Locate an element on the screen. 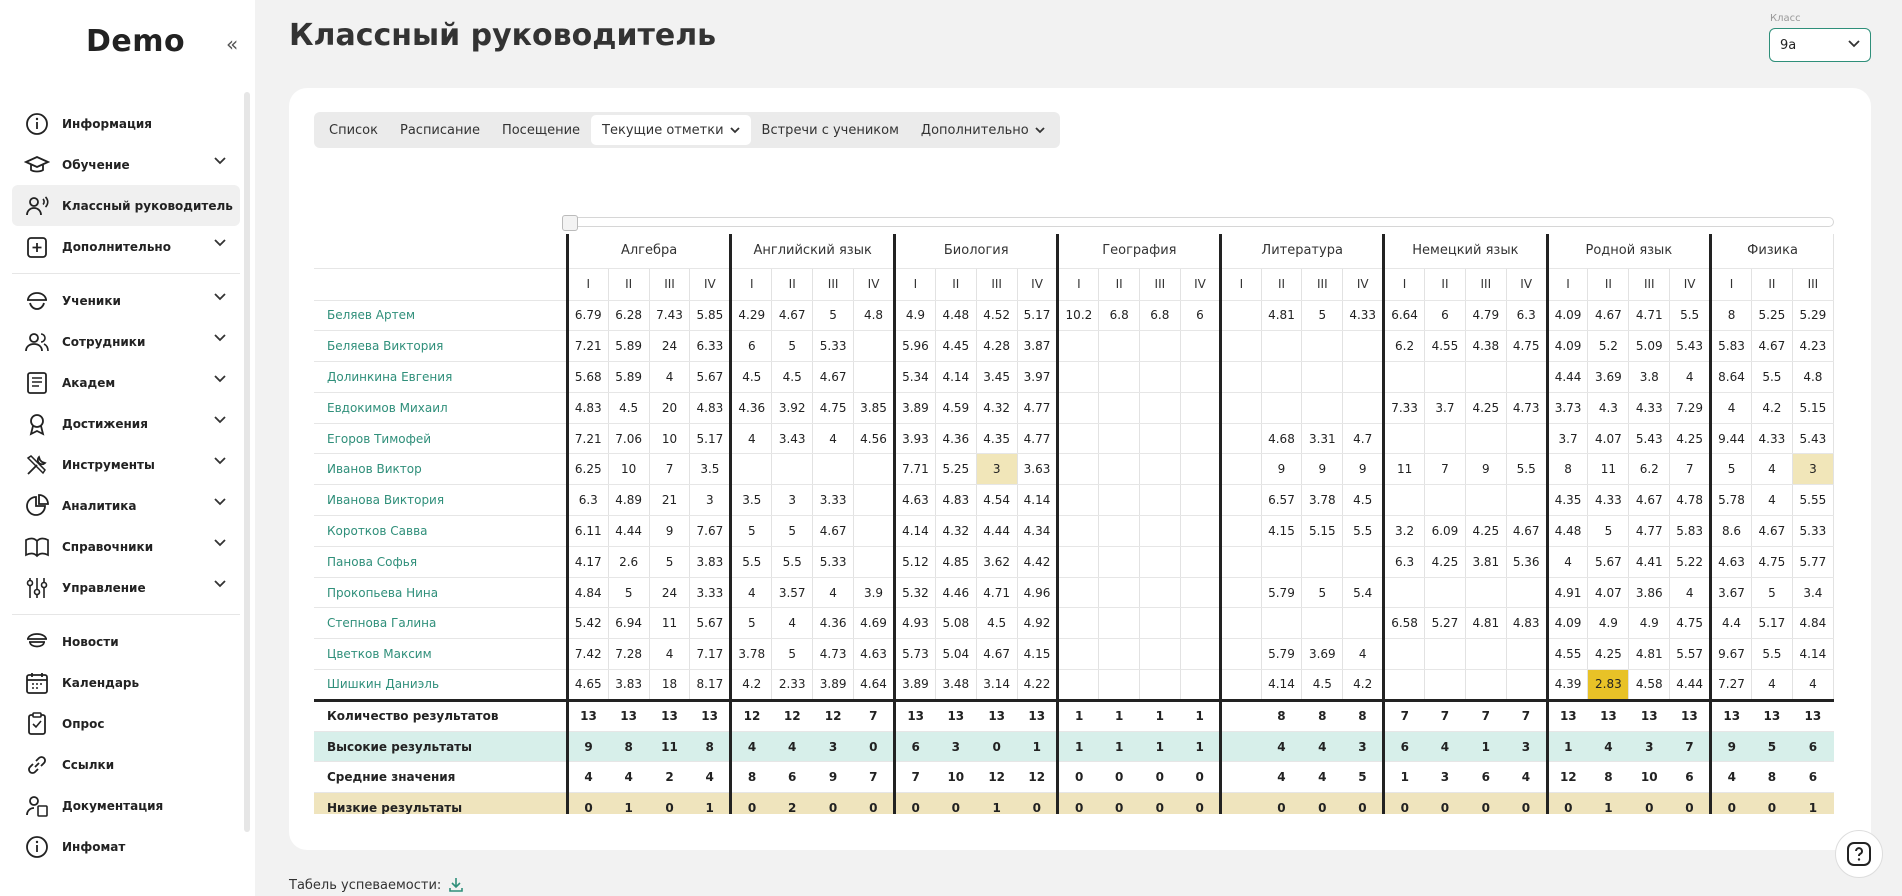 This screenshot has width=1902, height=896. grade-cell: 4.22 is located at coordinates (1038, 685).